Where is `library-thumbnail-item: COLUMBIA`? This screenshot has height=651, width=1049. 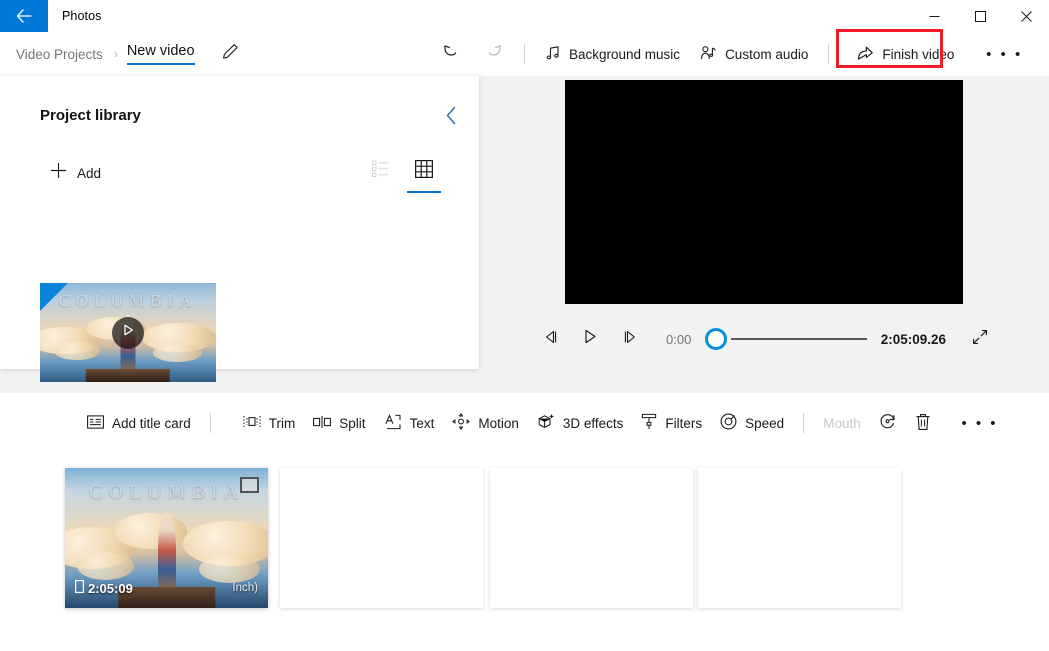 library-thumbnail-item: COLUMBIA is located at coordinates (128, 332).